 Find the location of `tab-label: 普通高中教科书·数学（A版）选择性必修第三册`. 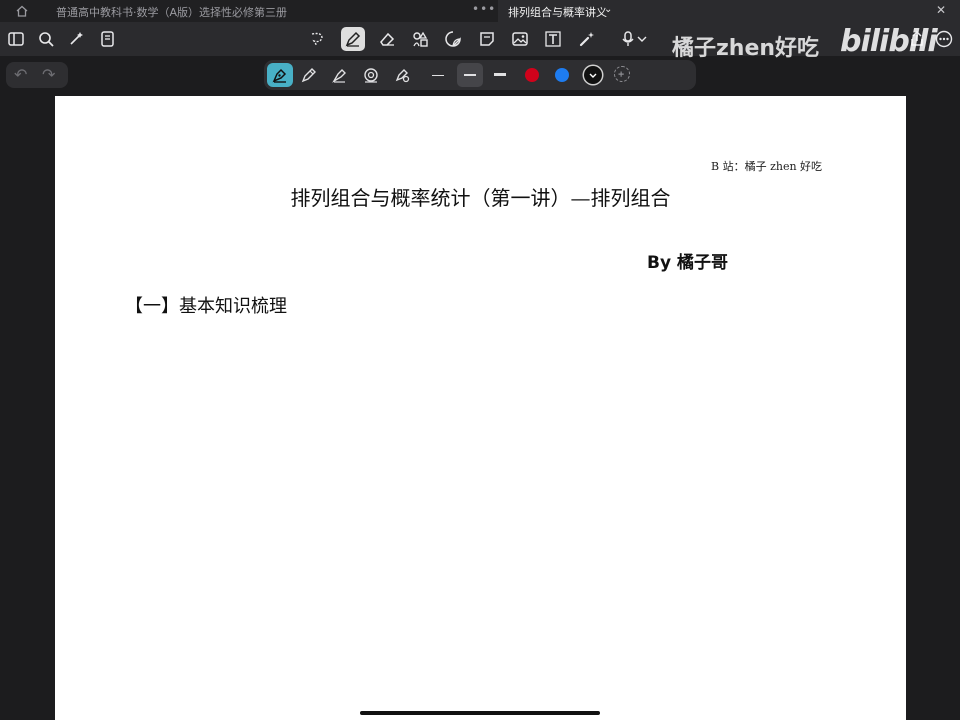

tab-label: 普通高中教科书·数学（A版）选择性必修第三册 is located at coordinates (172, 12).